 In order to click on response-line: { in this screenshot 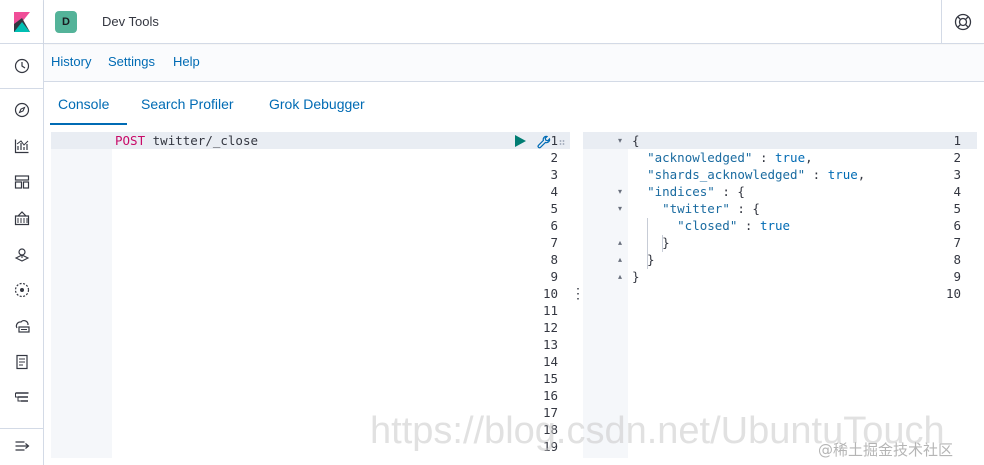, I will do `click(636, 140)`.